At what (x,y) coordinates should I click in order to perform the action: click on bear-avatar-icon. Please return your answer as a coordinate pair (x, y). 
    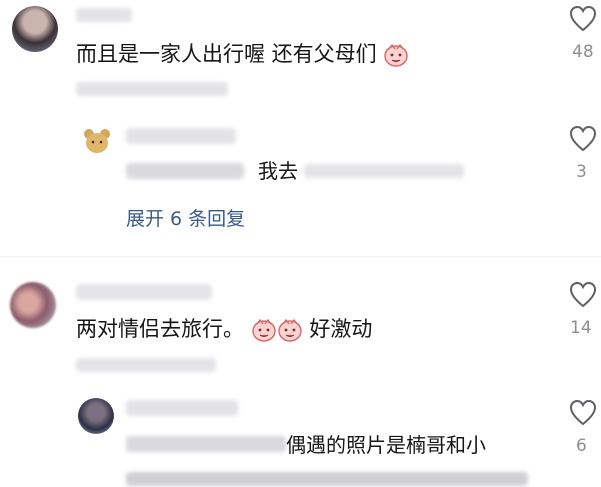
    Looking at the image, I should click on (97, 141).